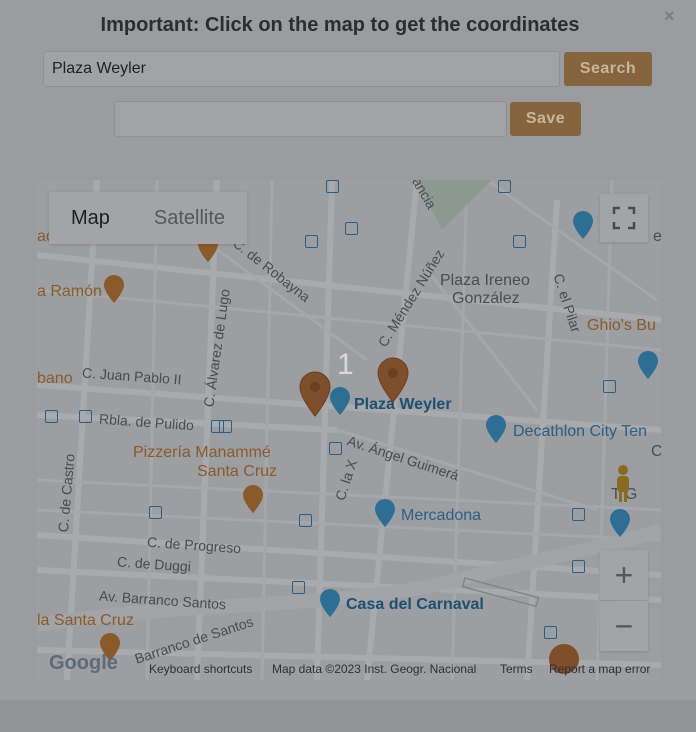 The width and height of the screenshot is (696, 732). I want to click on search-button: Search, so click(608, 69).